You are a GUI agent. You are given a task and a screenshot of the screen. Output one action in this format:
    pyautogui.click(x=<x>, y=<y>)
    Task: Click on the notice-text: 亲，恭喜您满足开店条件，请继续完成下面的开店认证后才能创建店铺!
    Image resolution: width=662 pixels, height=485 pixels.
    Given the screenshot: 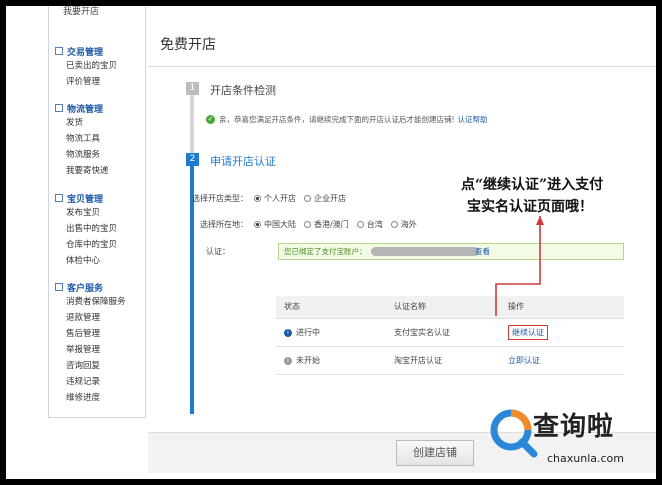 What is the action you would take?
    pyautogui.click(x=337, y=119)
    